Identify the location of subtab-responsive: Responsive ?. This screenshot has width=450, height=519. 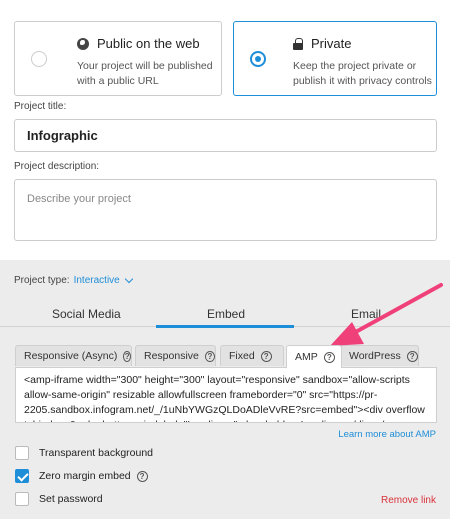
(175, 355).